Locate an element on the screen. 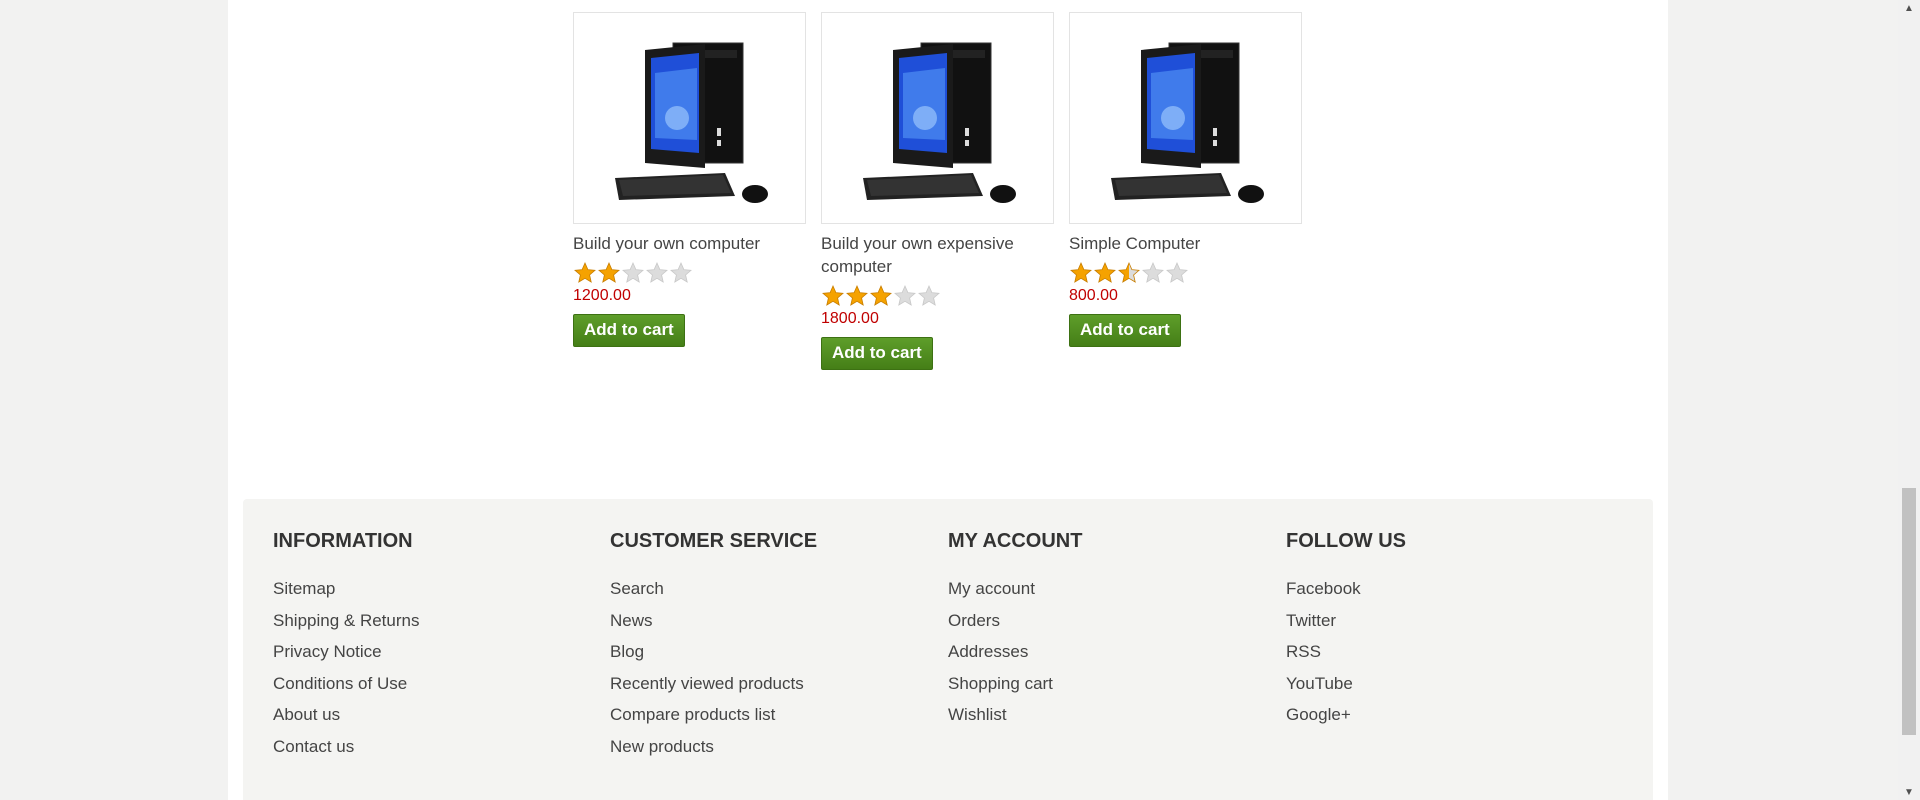 The height and width of the screenshot is (800, 1920). scroll-down-arrow-icon: ▼ is located at coordinates (1909, 792).